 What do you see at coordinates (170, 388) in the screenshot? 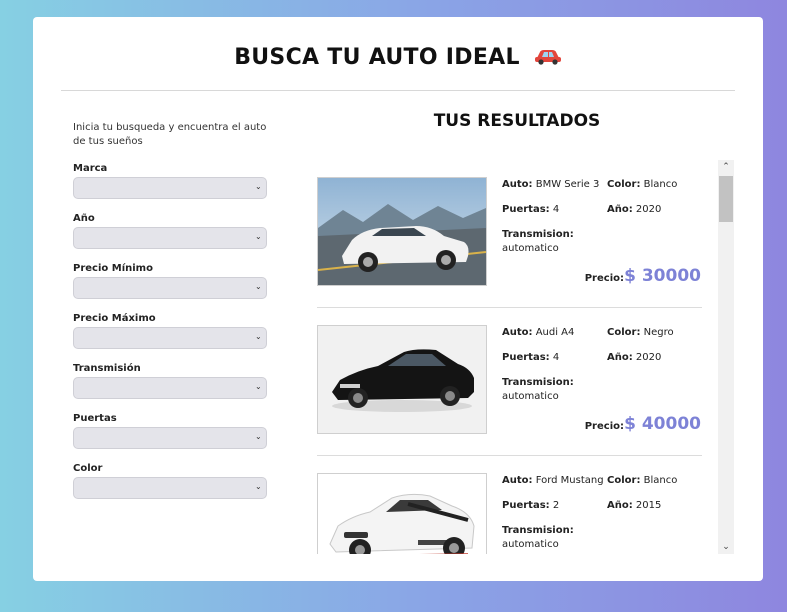
I see `transmision-select: ⌄` at bounding box center [170, 388].